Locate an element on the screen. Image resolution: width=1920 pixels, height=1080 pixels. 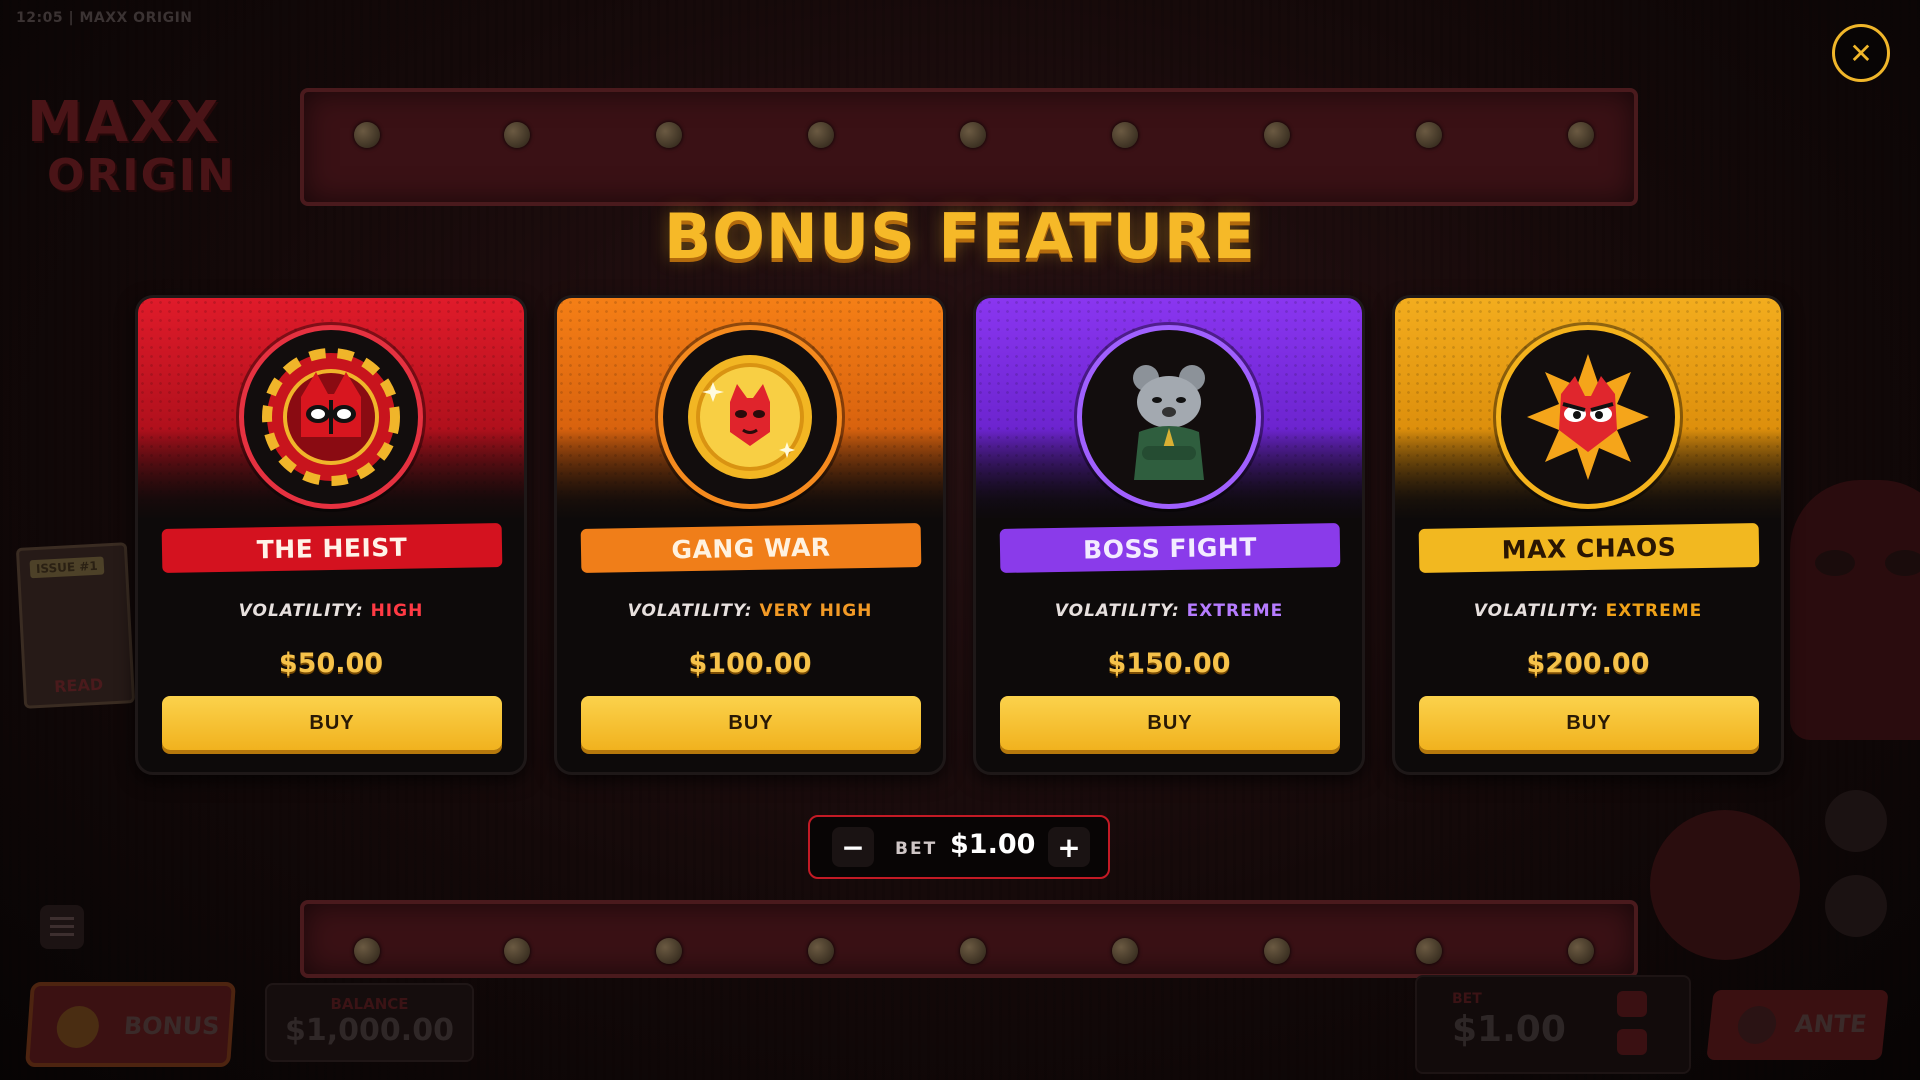
top-marquee is located at coordinates (969, 147).